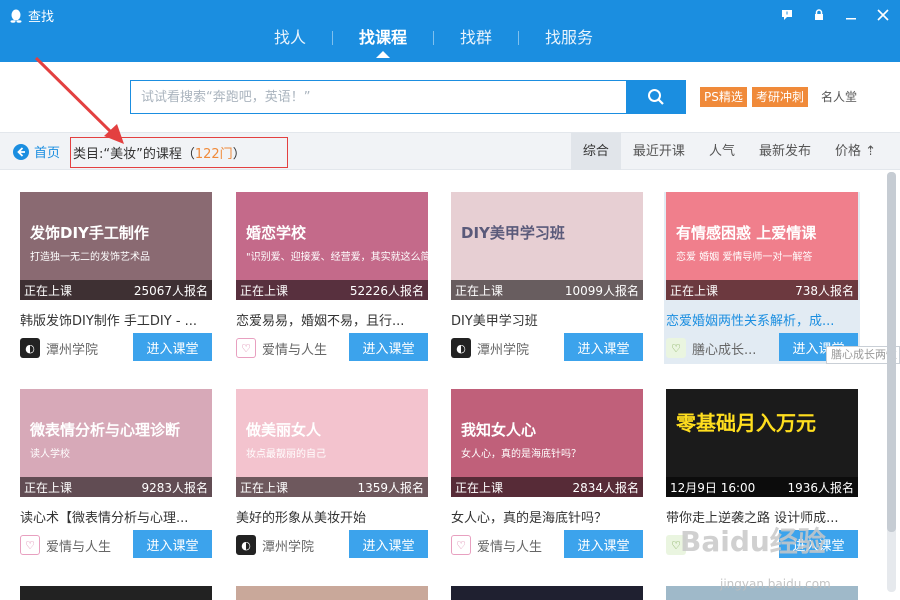  I want to click on feedback-icon, so click(787, 15).